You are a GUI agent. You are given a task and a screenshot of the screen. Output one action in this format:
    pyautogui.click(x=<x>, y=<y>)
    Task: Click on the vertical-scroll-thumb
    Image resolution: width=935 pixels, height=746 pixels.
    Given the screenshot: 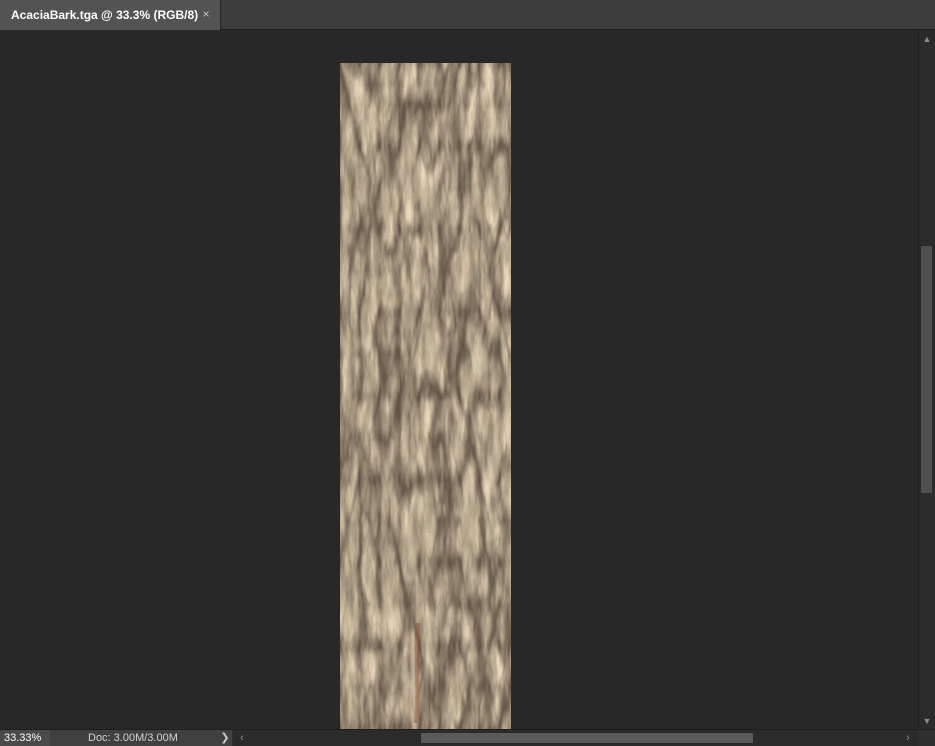 What is the action you would take?
    pyautogui.click(x=926, y=369)
    